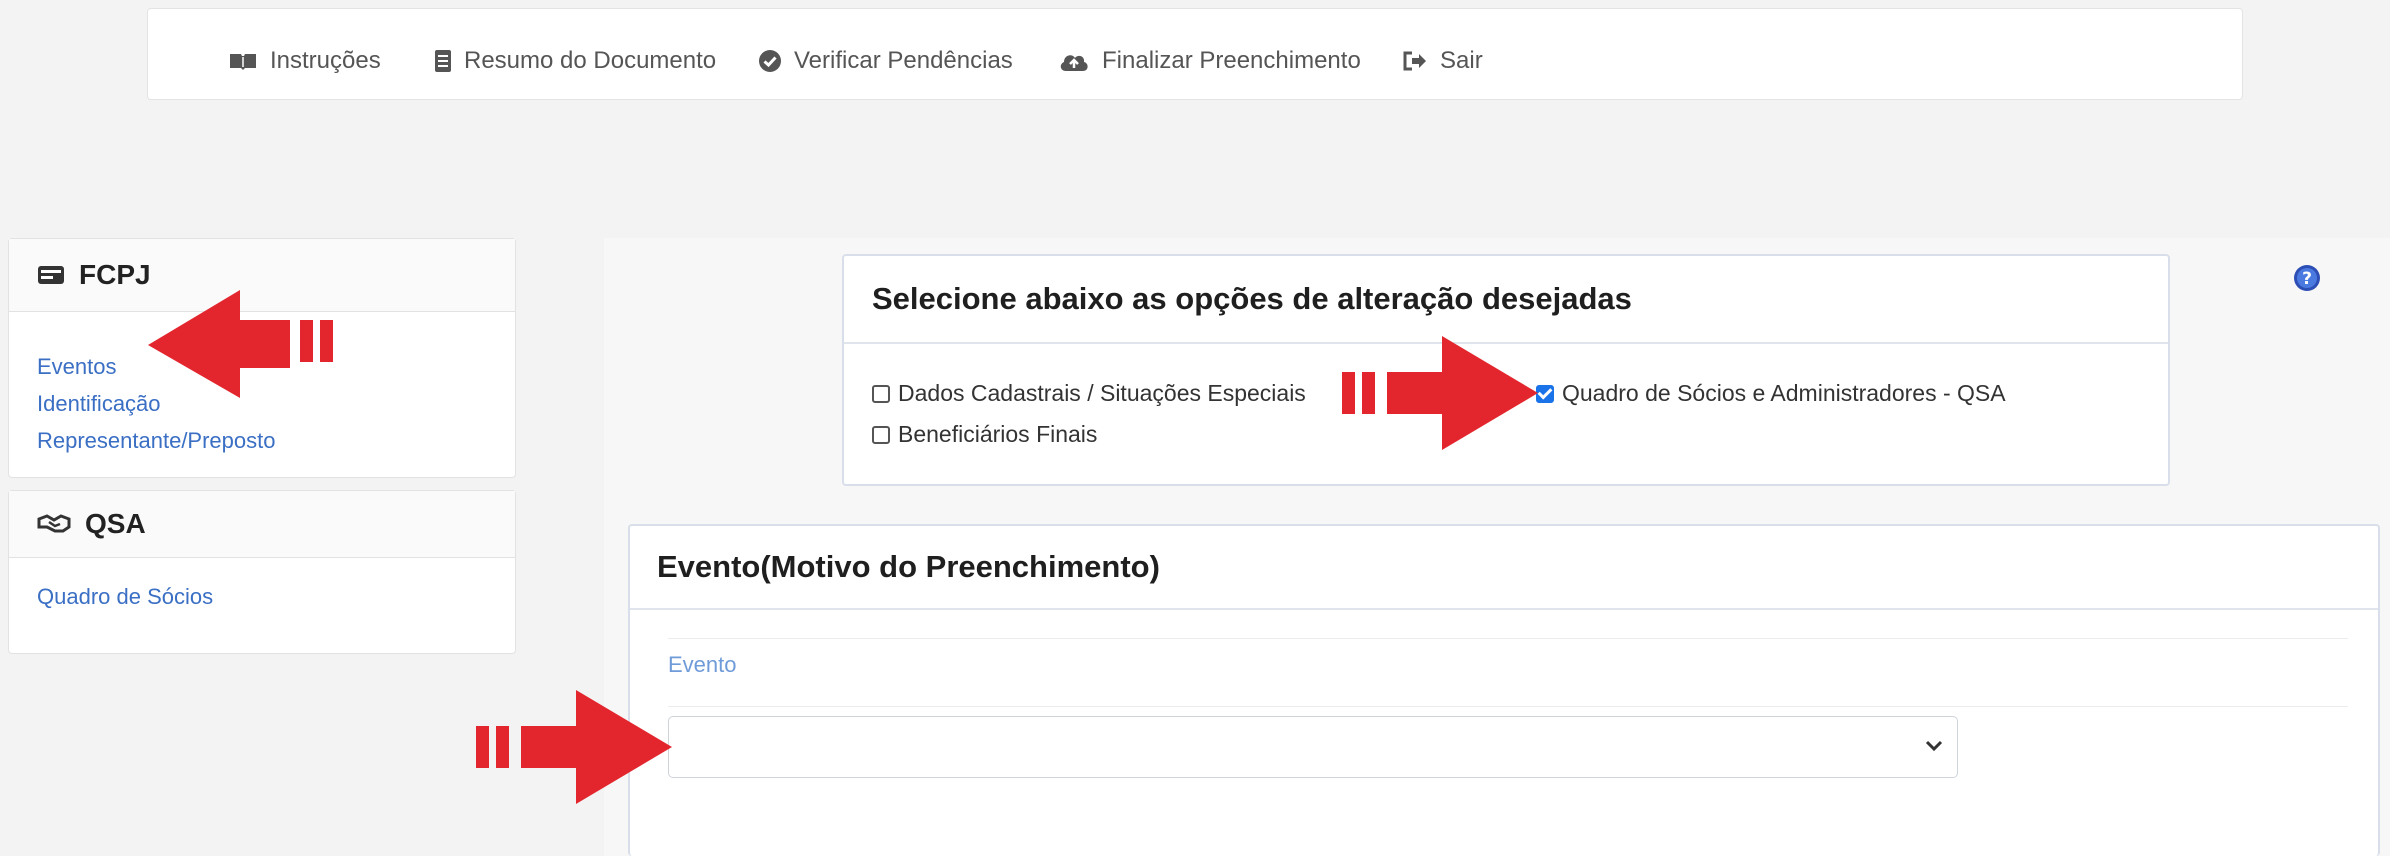  Describe the element at coordinates (903, 60) in the screenshot. I see `nav-verificar-pendencias-label: Verificar Pendências` at that location.